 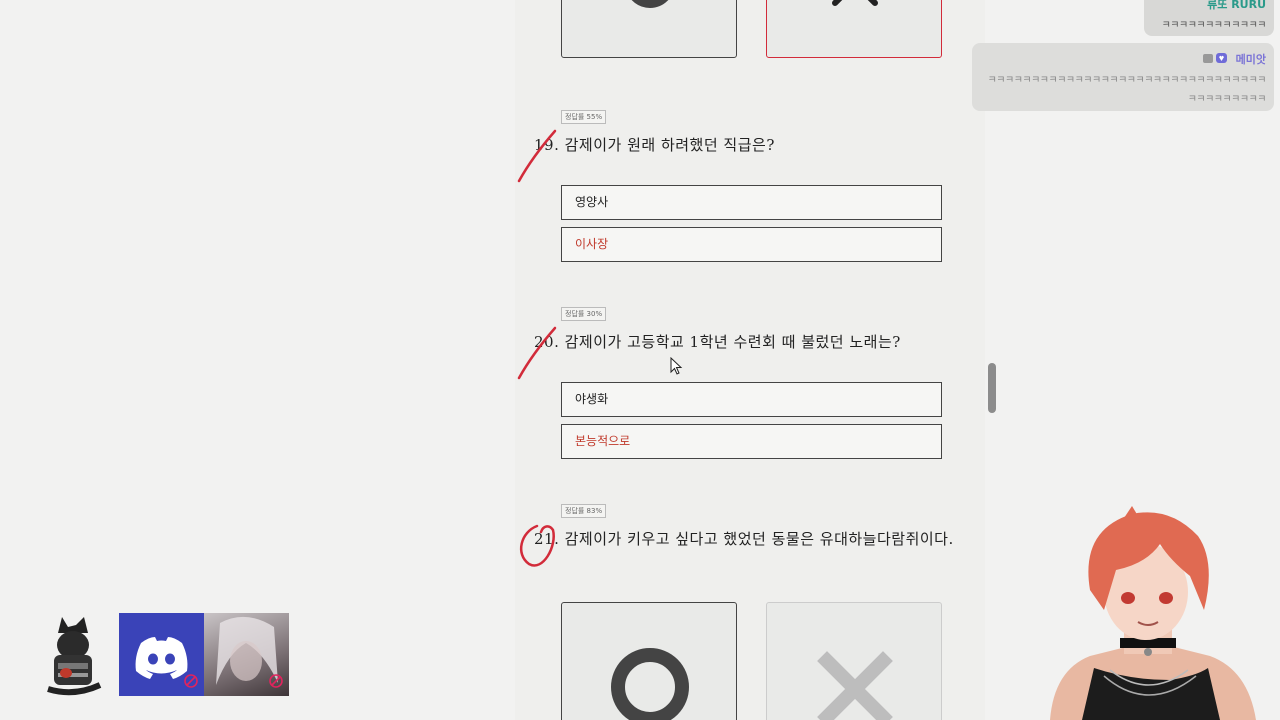 I want to click on chat-text: ㅋㅋㅋㅋㅋㅋㅋㅋㅋㅋㅋㅋ, so click(x=1214, y=25).